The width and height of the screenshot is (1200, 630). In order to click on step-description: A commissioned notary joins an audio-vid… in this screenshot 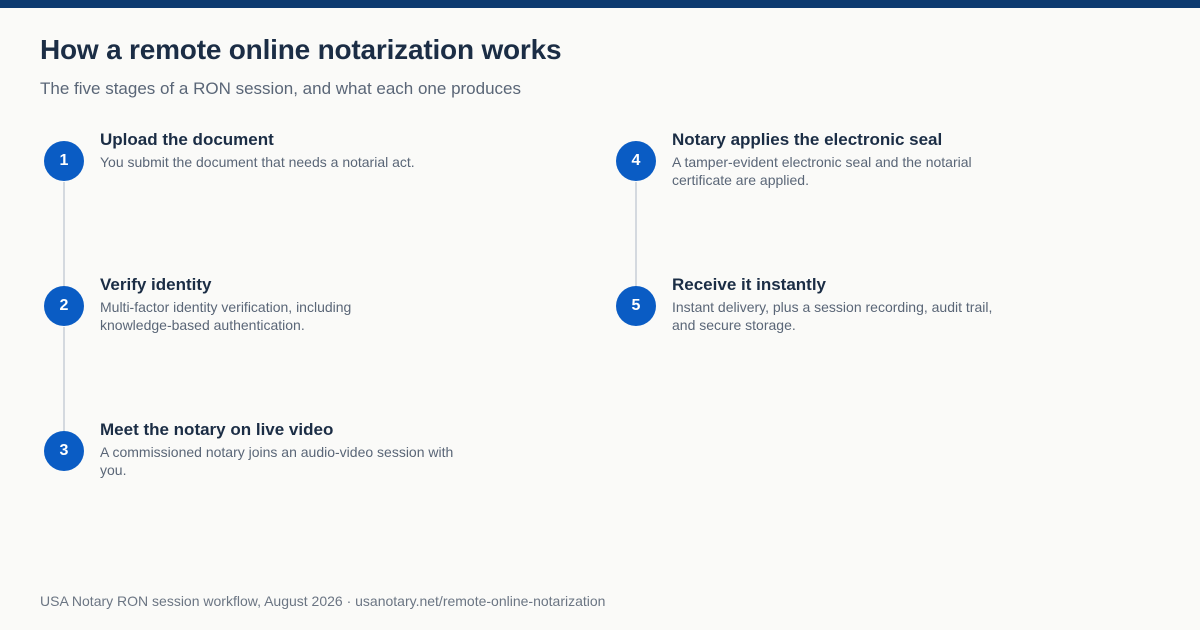, I will do `click(277, 461)`.